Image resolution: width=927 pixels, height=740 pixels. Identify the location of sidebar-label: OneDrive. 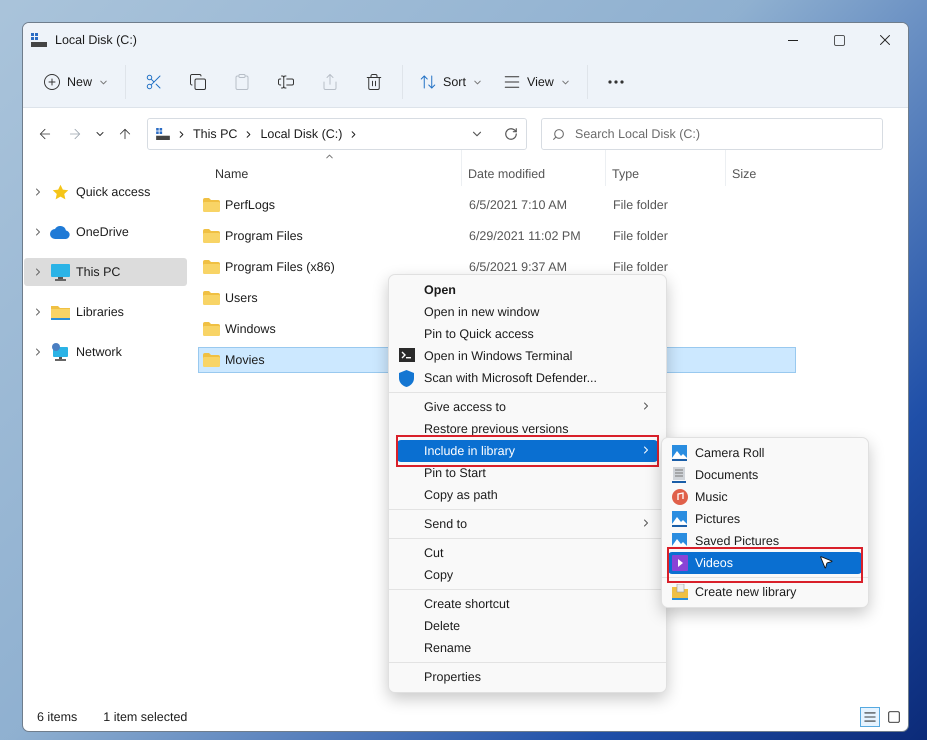
(102, 232).